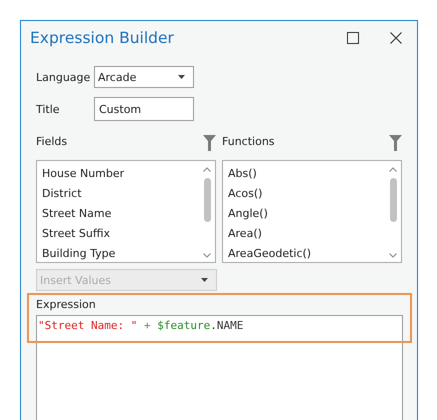 This screenshot has width=437, height=420. What do you see at coordinates (304, 234) in the screenshot?
I see `function-item: Area()` at bounding box center [304, 234].